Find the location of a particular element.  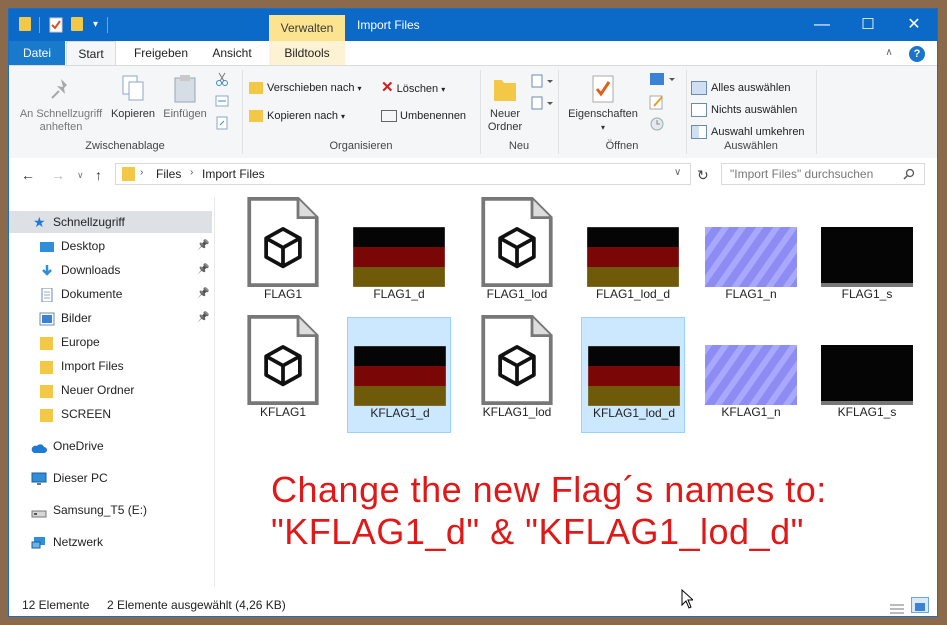

file-item: FLAG1_lod_d is located at coordinates (633, 257).